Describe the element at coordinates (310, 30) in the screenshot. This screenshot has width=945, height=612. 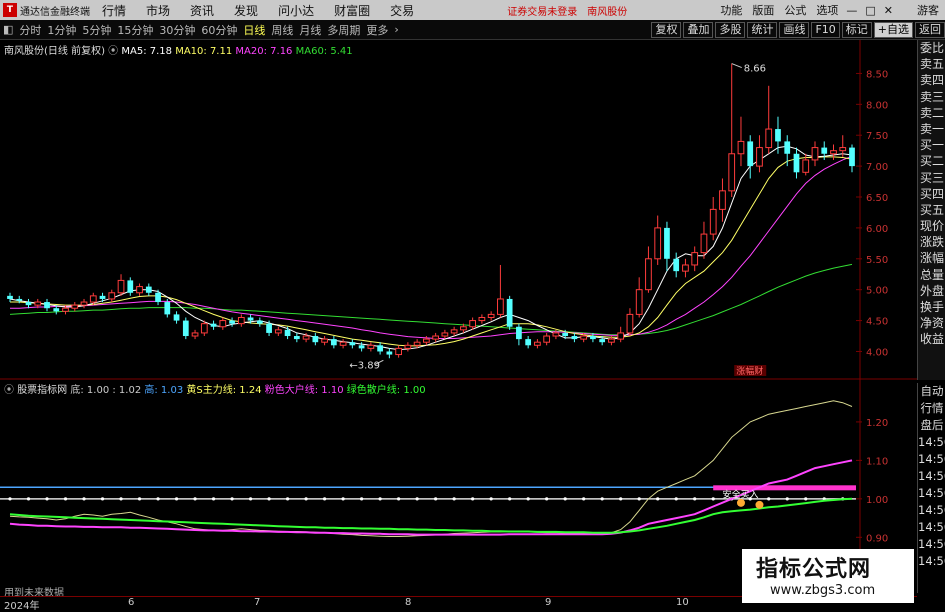
I see `period-monthly: 月线` at that location.